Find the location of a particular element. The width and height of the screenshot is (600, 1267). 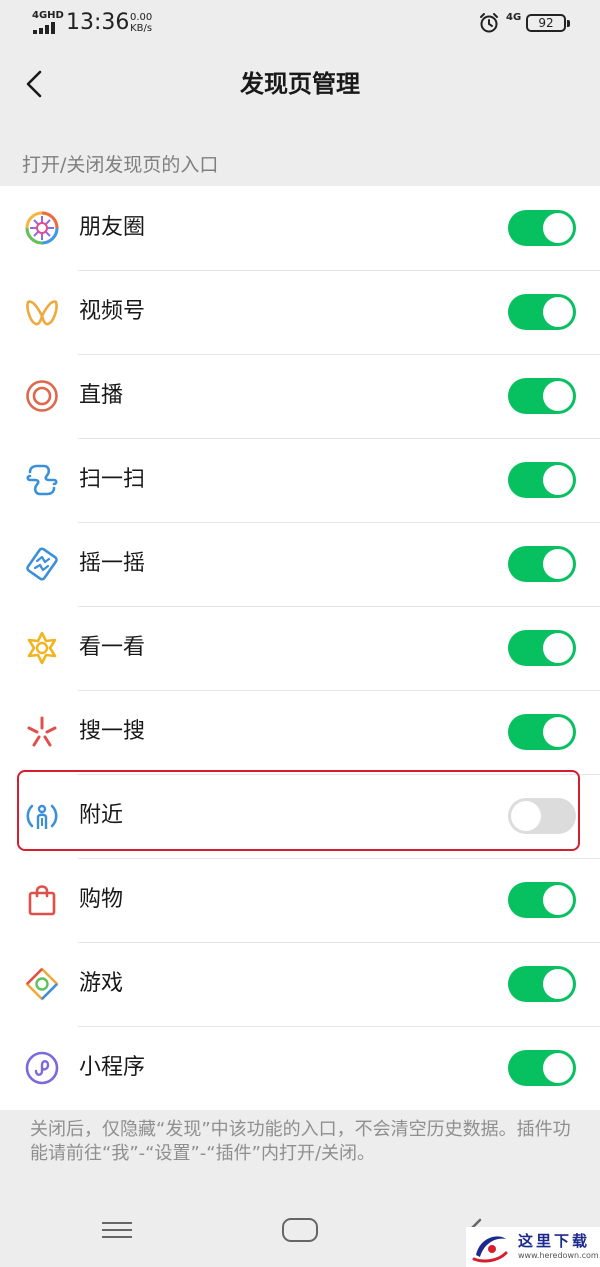

navigation-bar: 发现页管理 is located at coordinates (300, 84).